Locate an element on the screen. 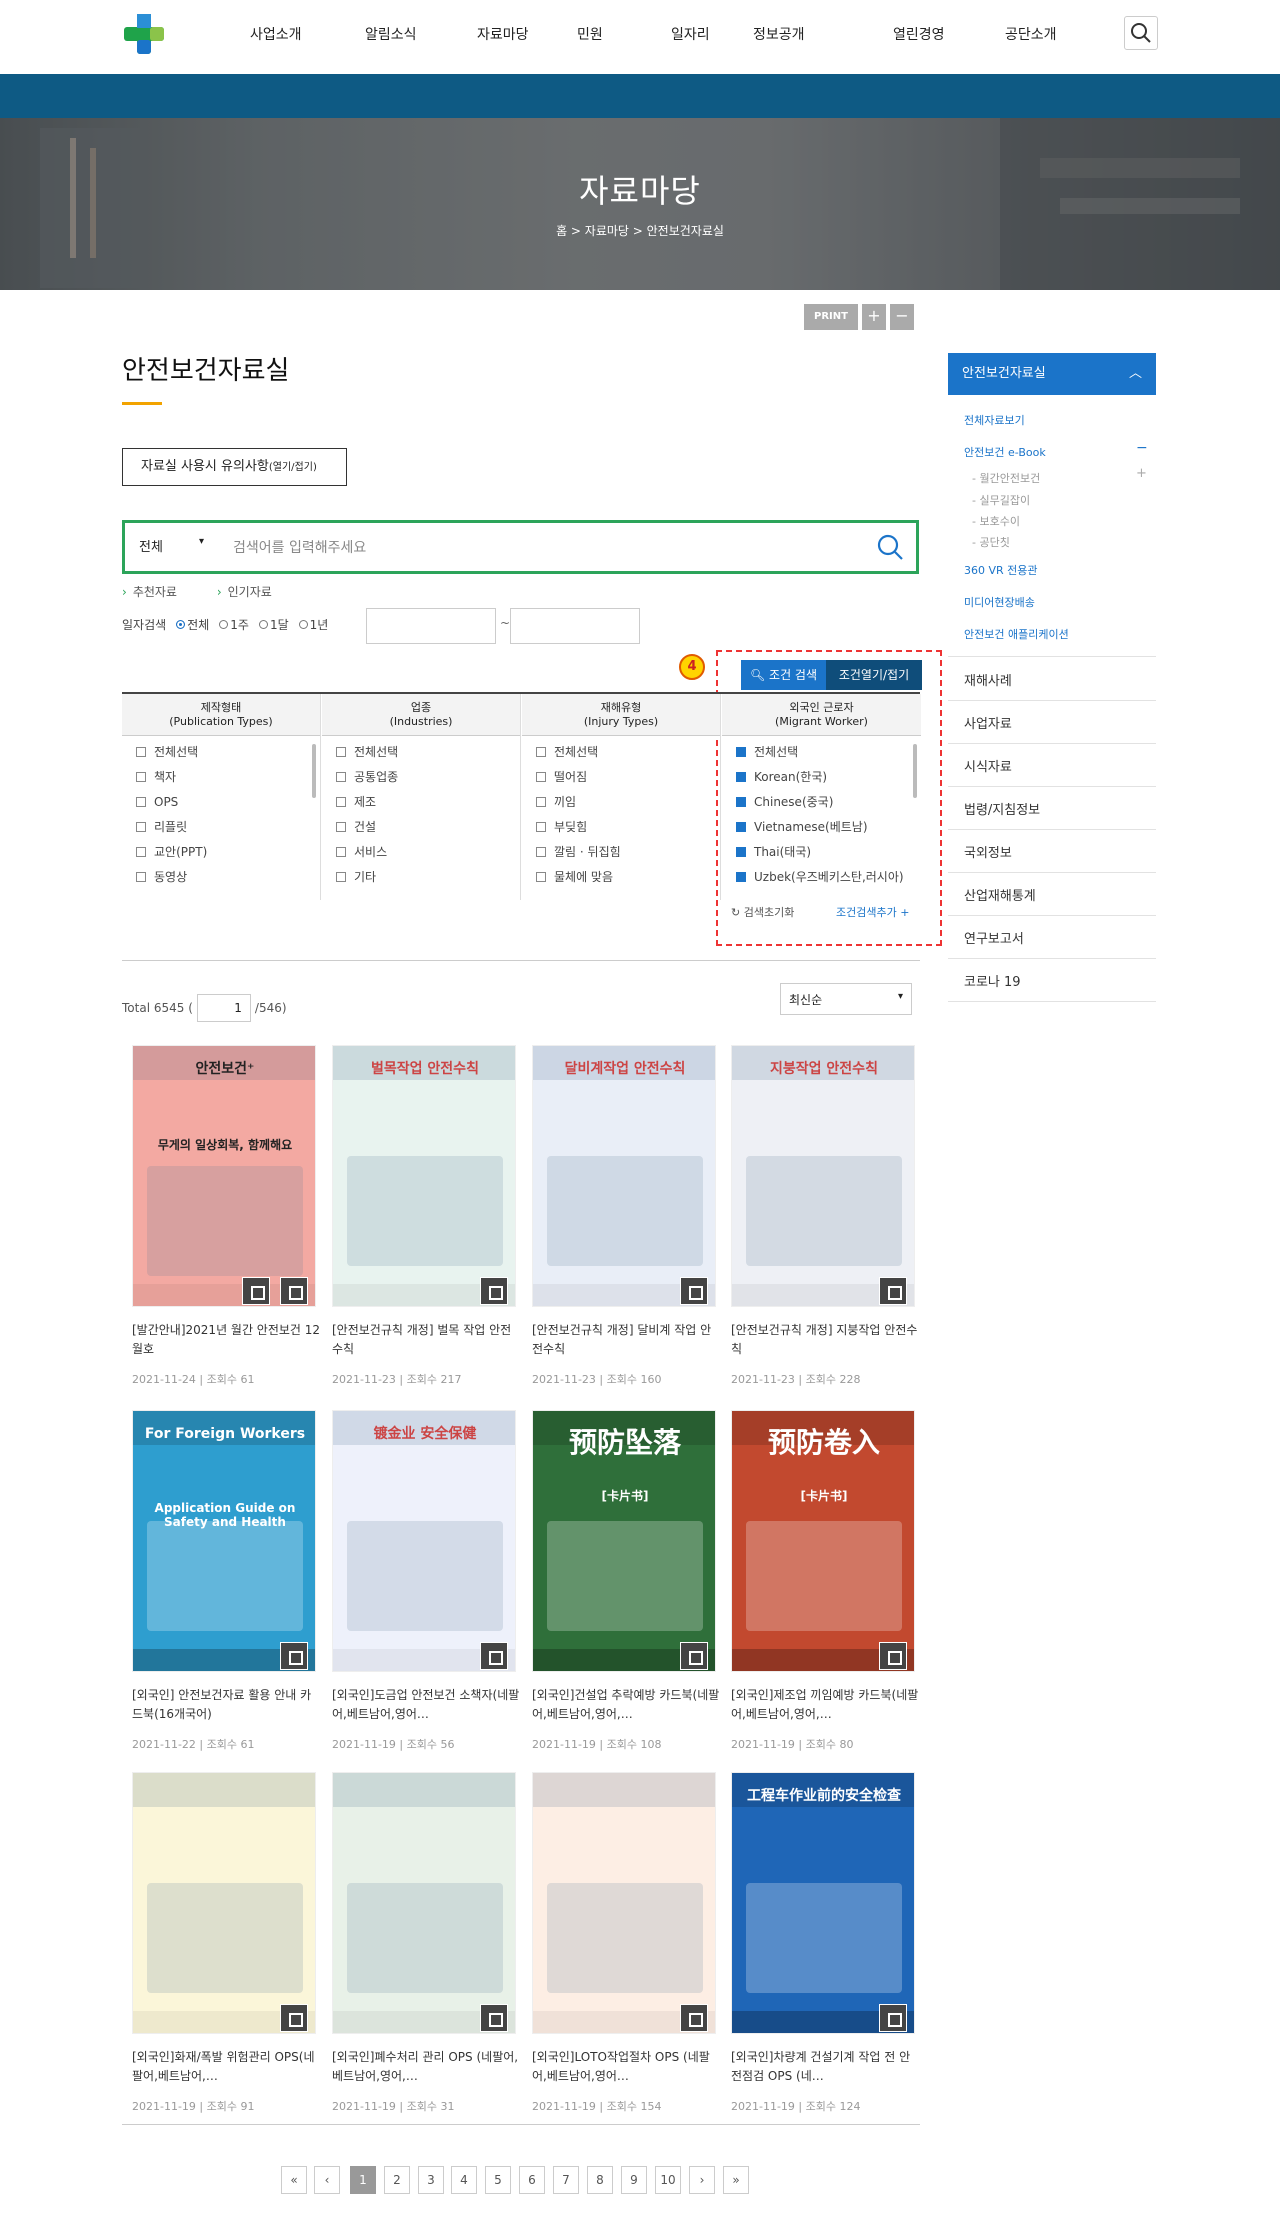  card-thumbnail: 지붕작업 안전수칙 is located at coordinates (823, 1176).